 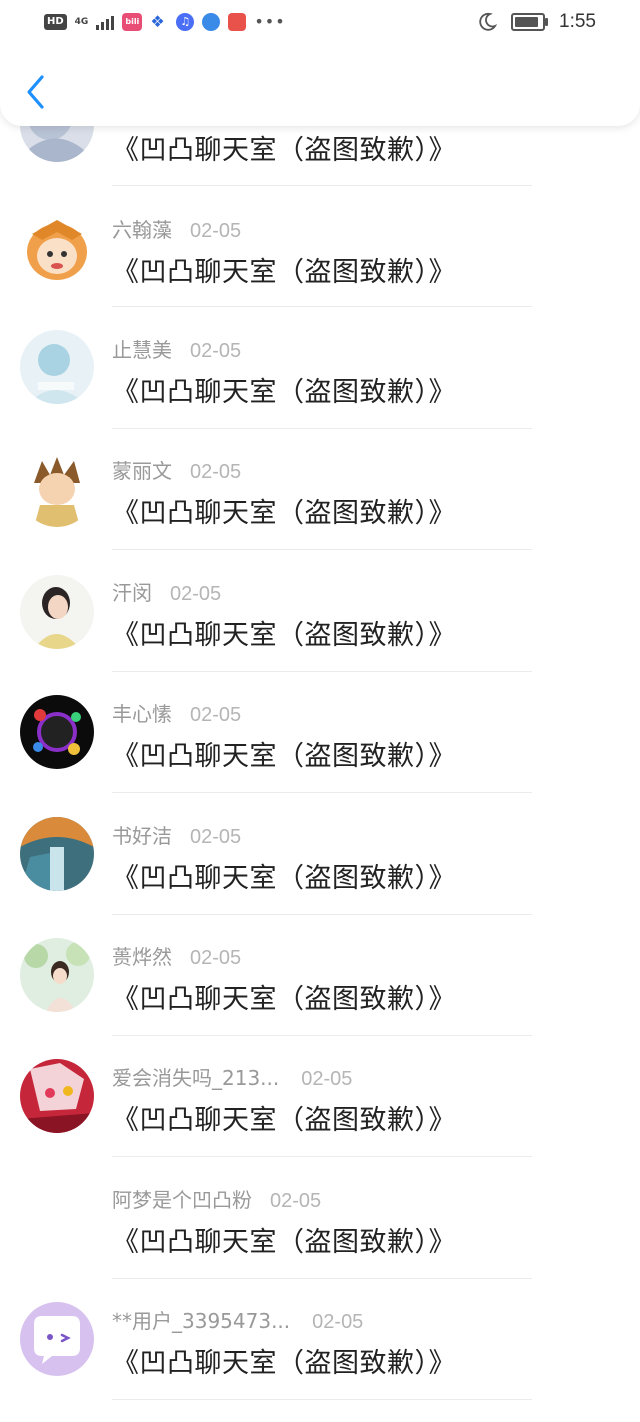 I want to click on username: 蒙丽文, so click(x=142, y=469).